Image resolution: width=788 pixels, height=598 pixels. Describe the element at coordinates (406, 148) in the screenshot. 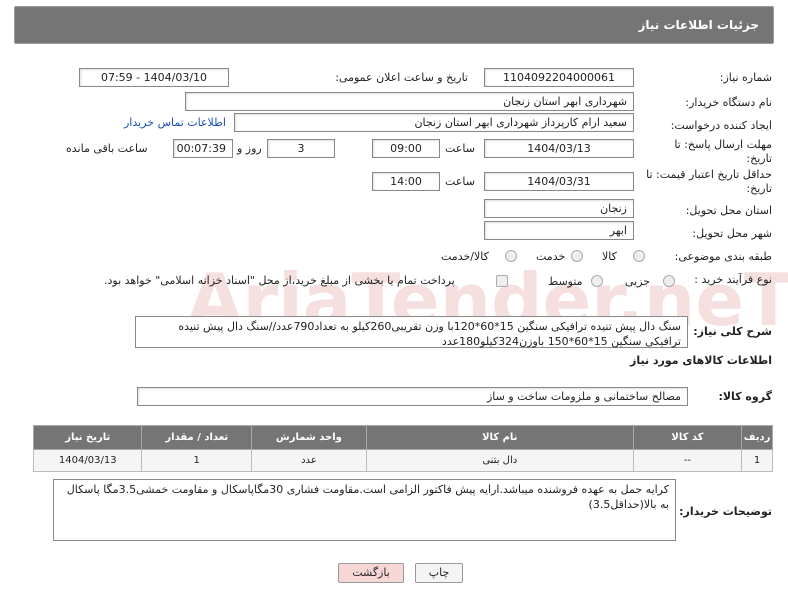

I see `reply-time-field: 09:00` at that location.